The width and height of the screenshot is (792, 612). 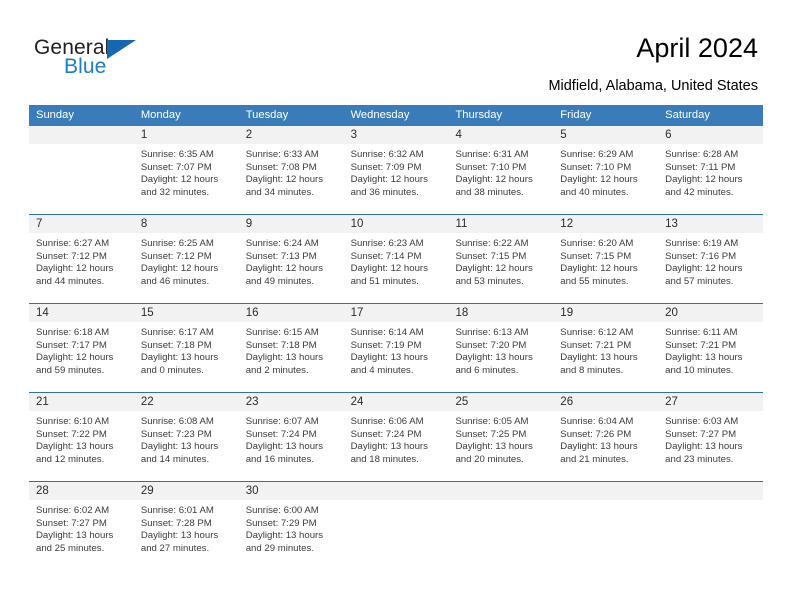 What do you see at coordinates (492, 243) in the screenshot?
I see `sunrise-time: Sunrise: 6:22 AM` at bounding box center [492, 243].